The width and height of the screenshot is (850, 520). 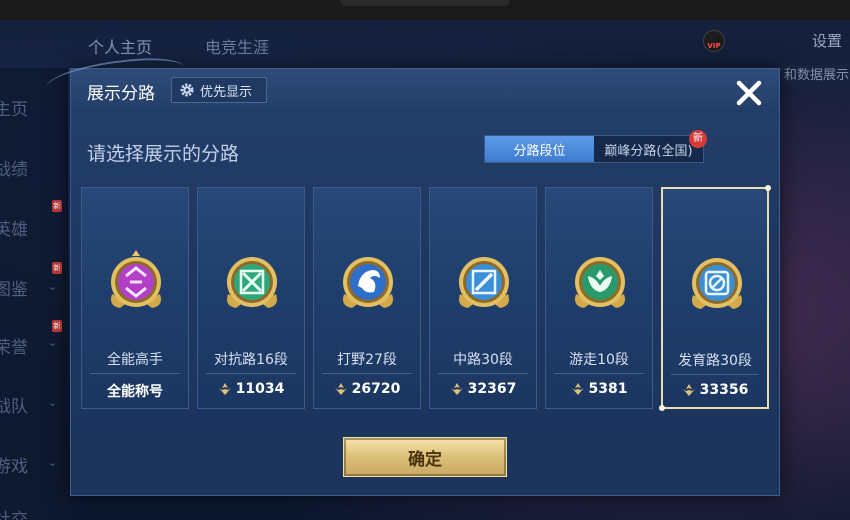 I want to click on card-score: 32367, so click(x=483, y=389).